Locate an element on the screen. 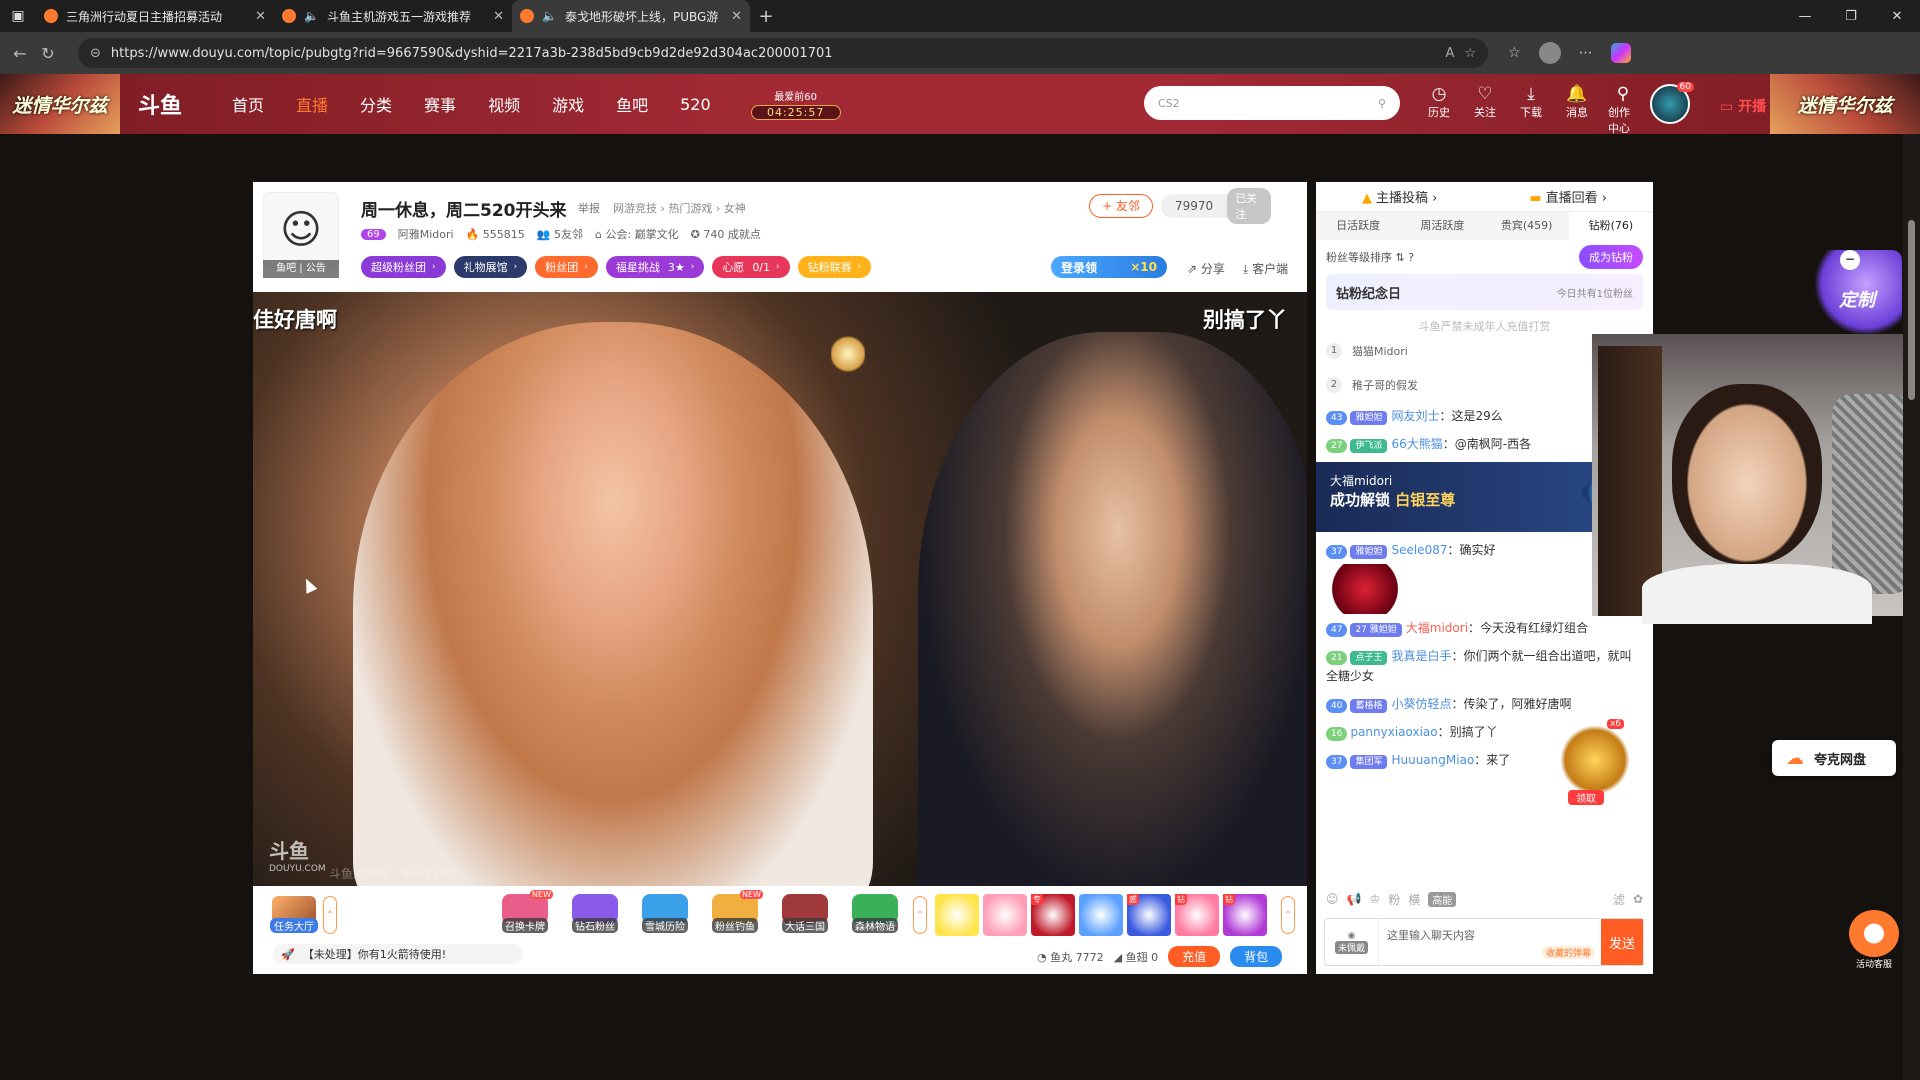 The image size is (1920, 1080). anchor-avatar-tags: 鱼吧 | 公告 is located at coordinates (301, 269).